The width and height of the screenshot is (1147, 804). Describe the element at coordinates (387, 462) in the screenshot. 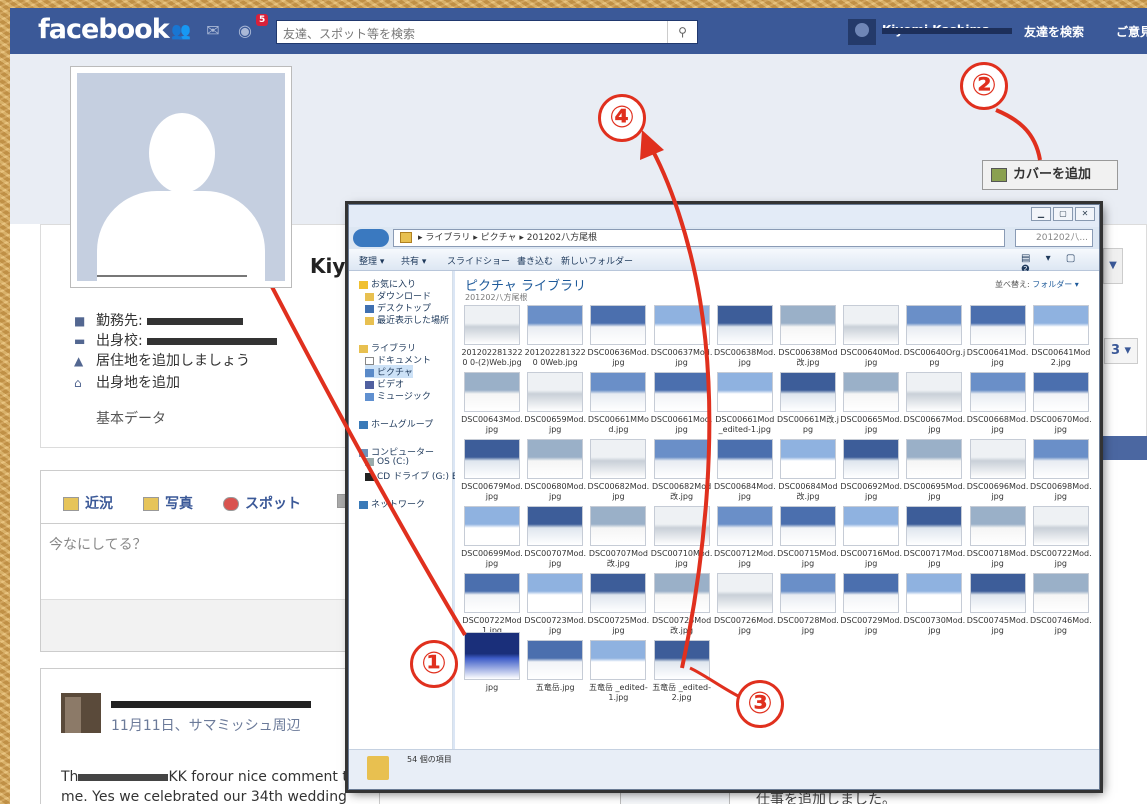

I see `nav-drive-c: OS (C:)` at that location.